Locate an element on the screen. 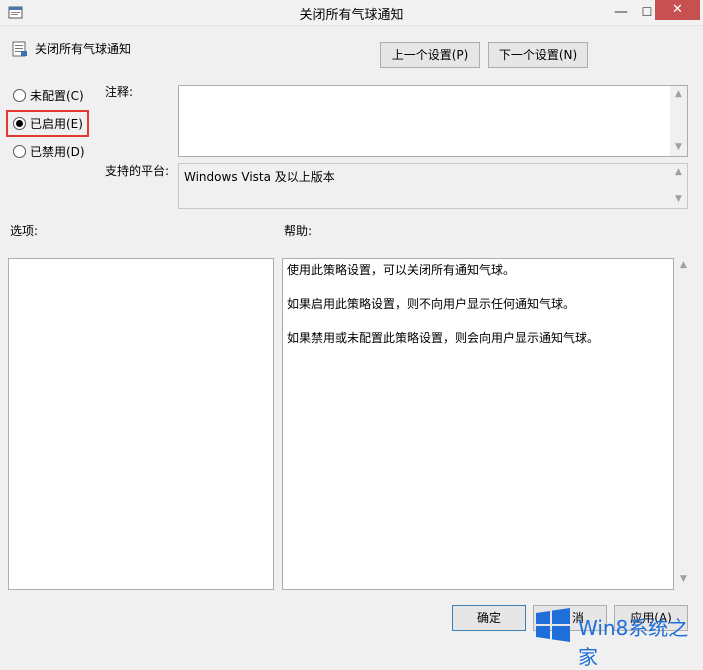  radio-not-configured-circle is located at coordinates (19, 95).